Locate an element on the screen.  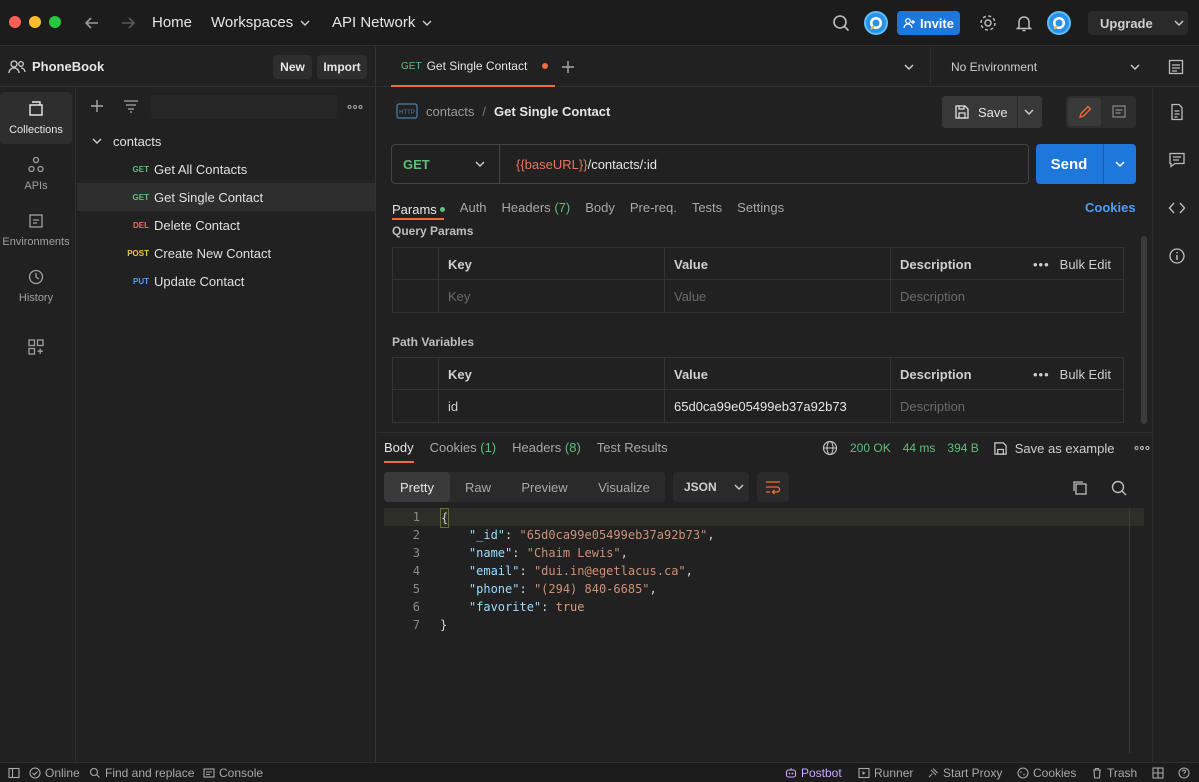
upgrade-button: Upgrade is located at coordinates (1138, 23).